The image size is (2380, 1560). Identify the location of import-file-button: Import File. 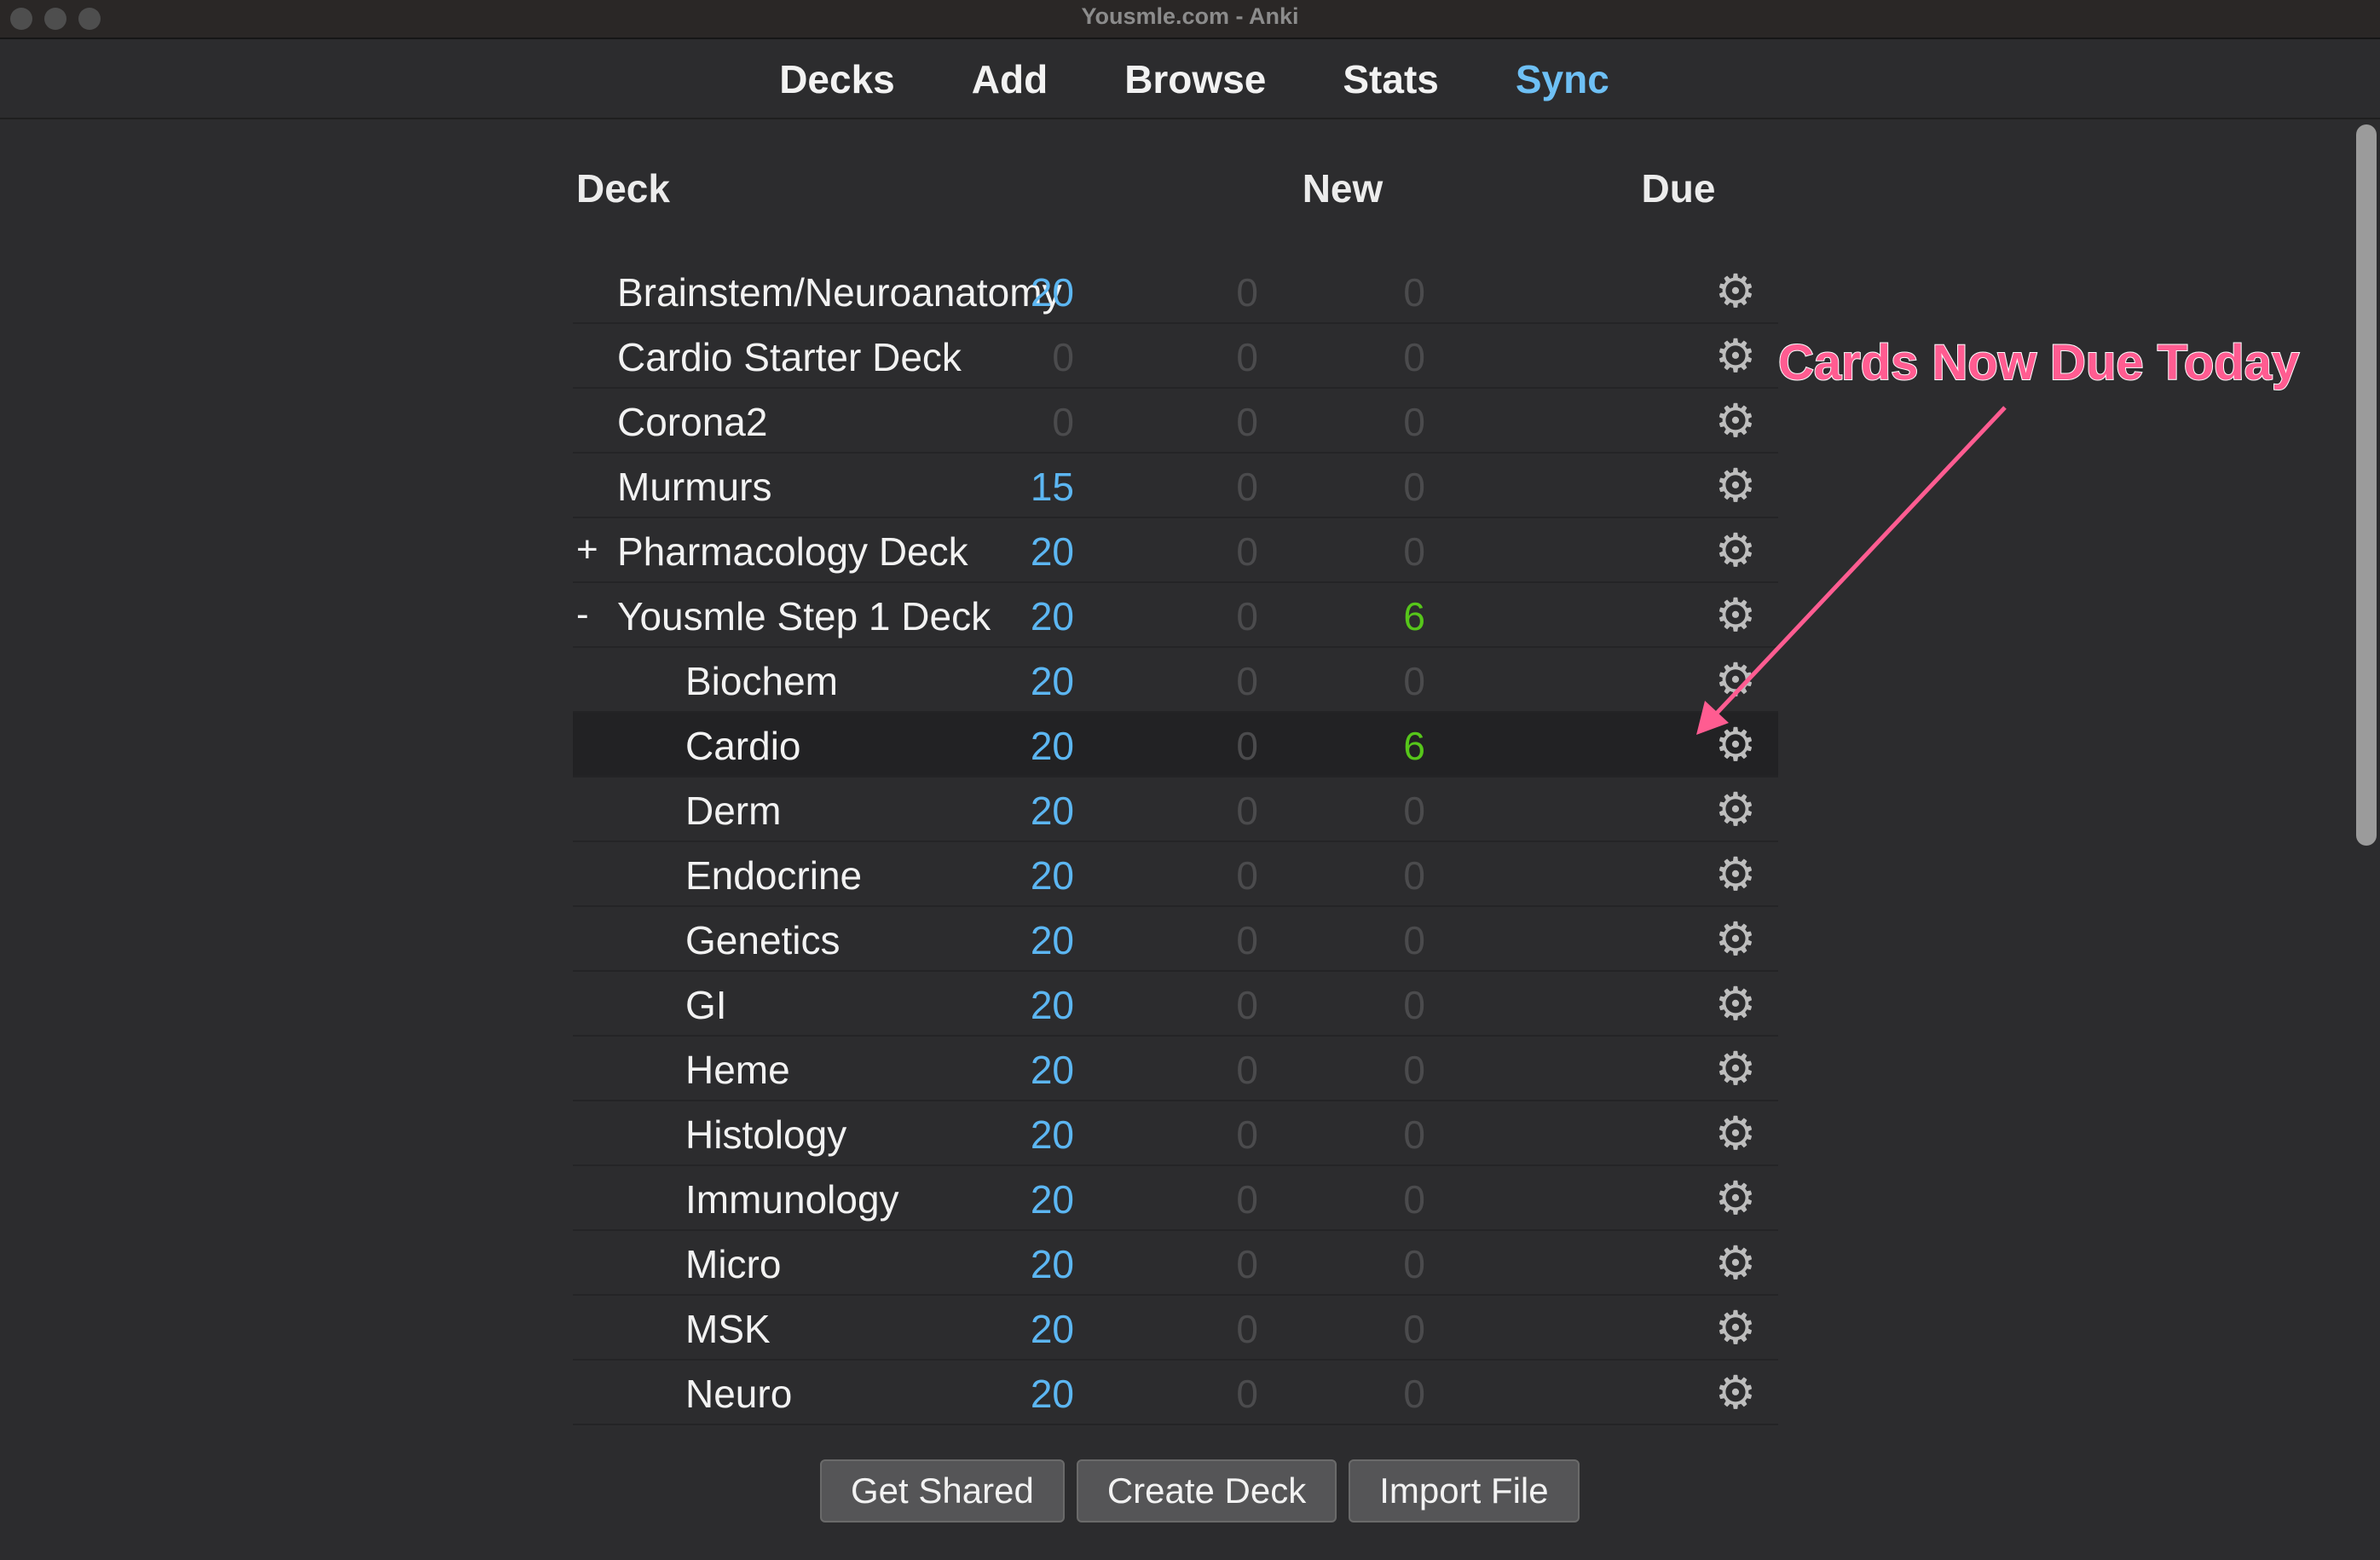
(1464, 1490).